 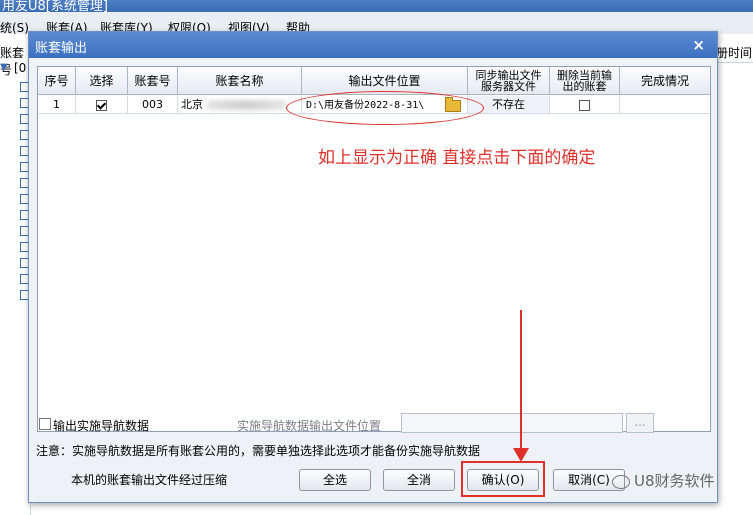 I want to click on compress-note: 本机的账套输出文件经过压缩, so click(x=149, y=480).